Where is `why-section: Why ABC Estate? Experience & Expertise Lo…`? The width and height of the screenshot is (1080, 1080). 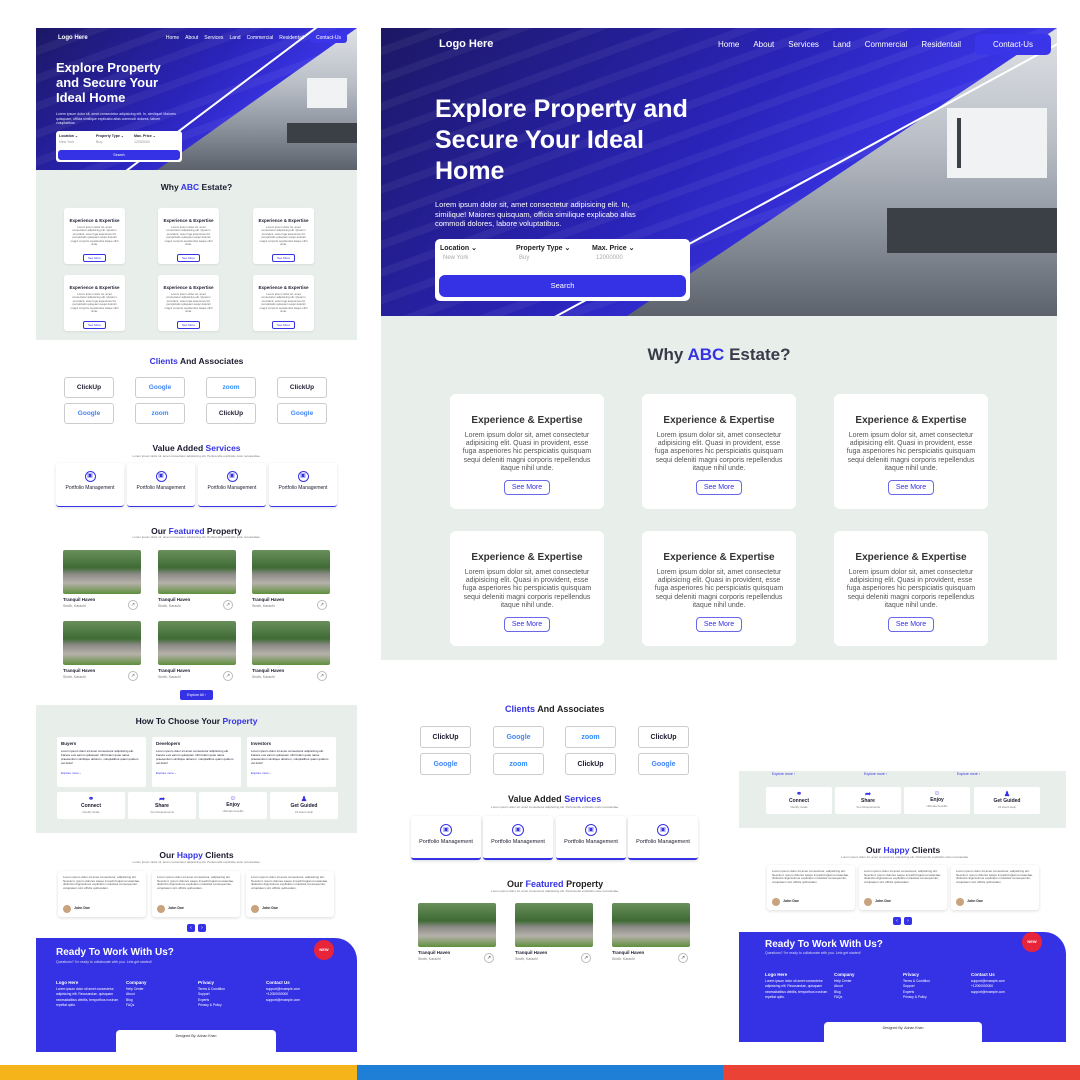
why-section: Why ABC Estate? Experience & Expertise Lo… is located at coordinates (196, 255).